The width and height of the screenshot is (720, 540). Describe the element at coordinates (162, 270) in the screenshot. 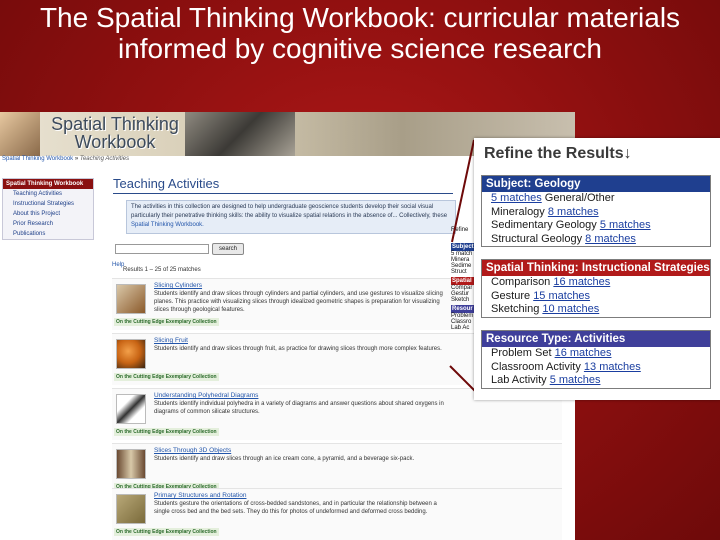

I see `results-count: Results 1 – 25 of 25 matches` at that location.